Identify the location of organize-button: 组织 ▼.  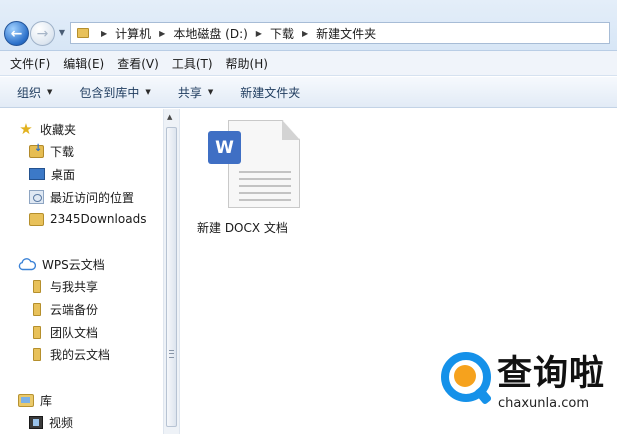
(34, 92).